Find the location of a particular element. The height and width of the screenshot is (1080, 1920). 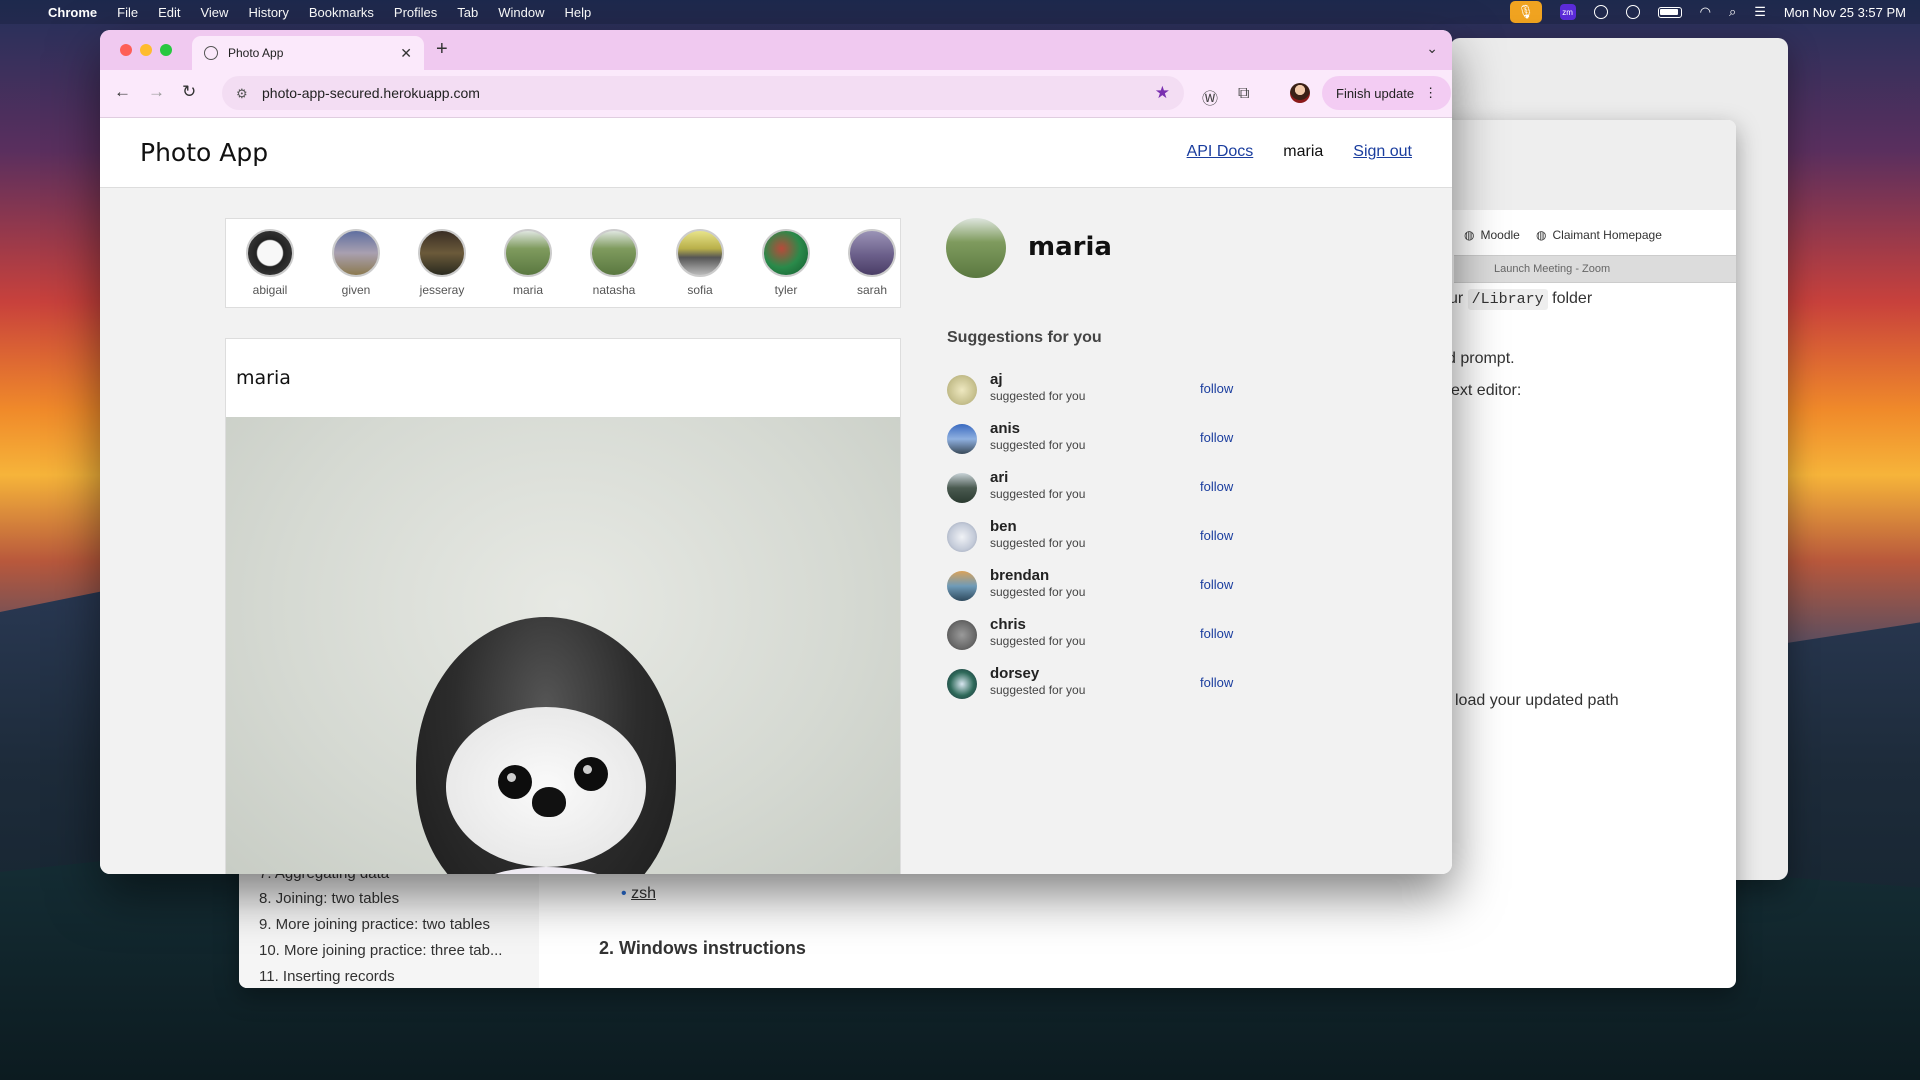

bookmark-moodle: ◍ Moodle is located at coordinates (1492, 235).